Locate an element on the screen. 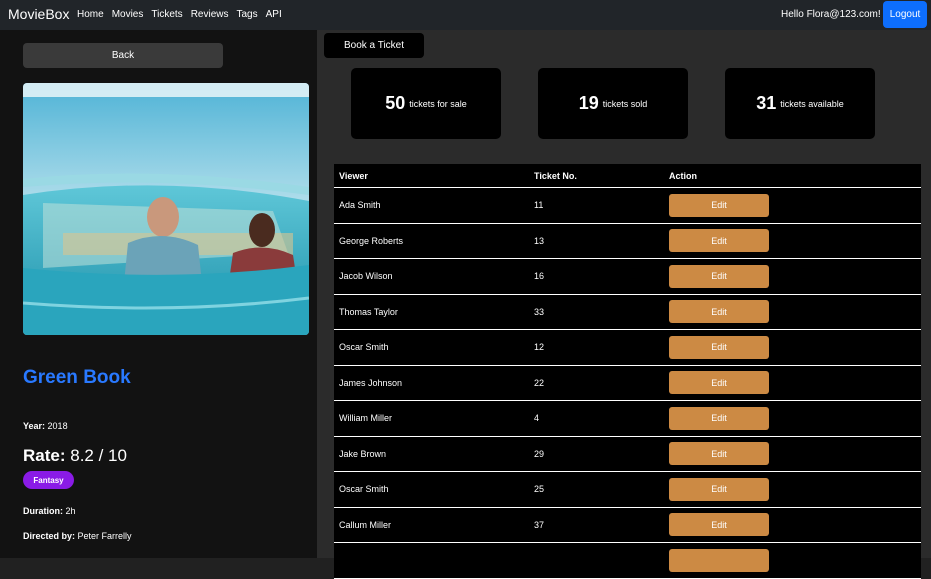  edit-button-partial is located at coordinates (719, 560).